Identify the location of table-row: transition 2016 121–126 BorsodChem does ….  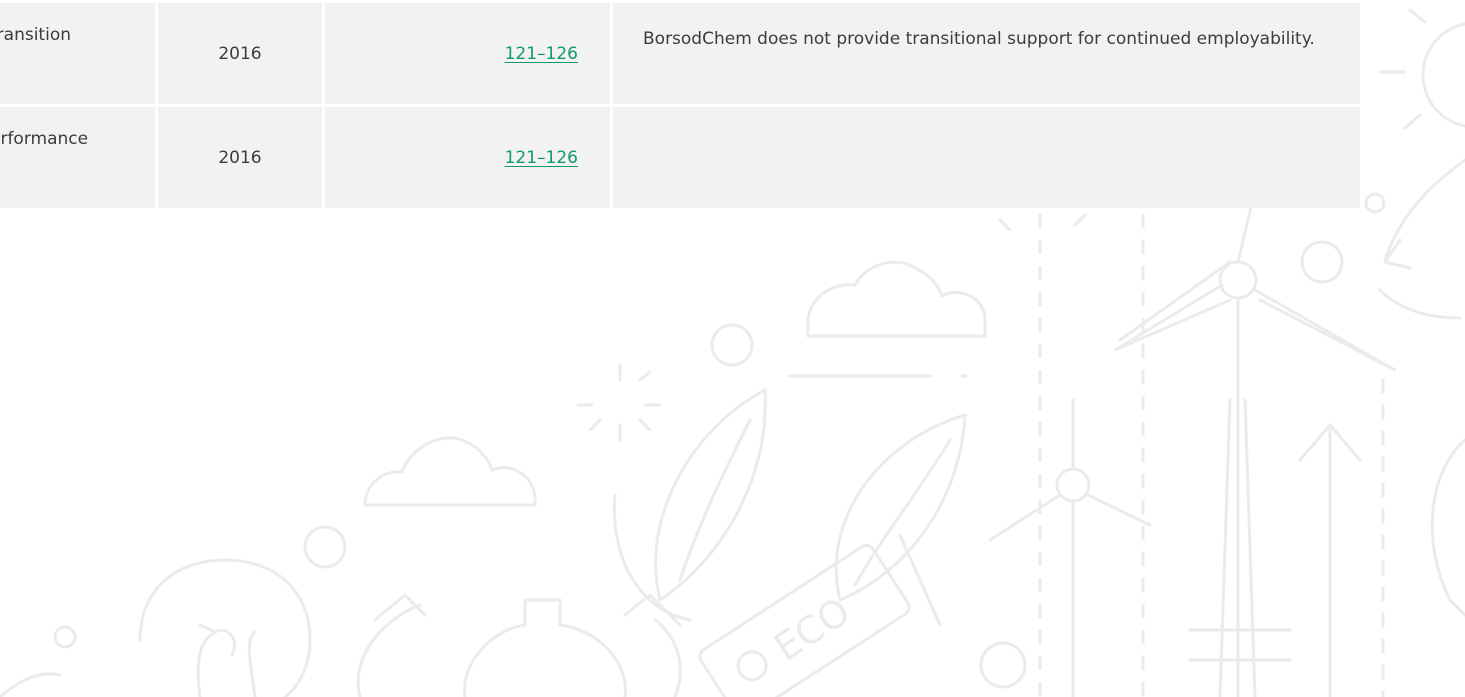
(680, 53).